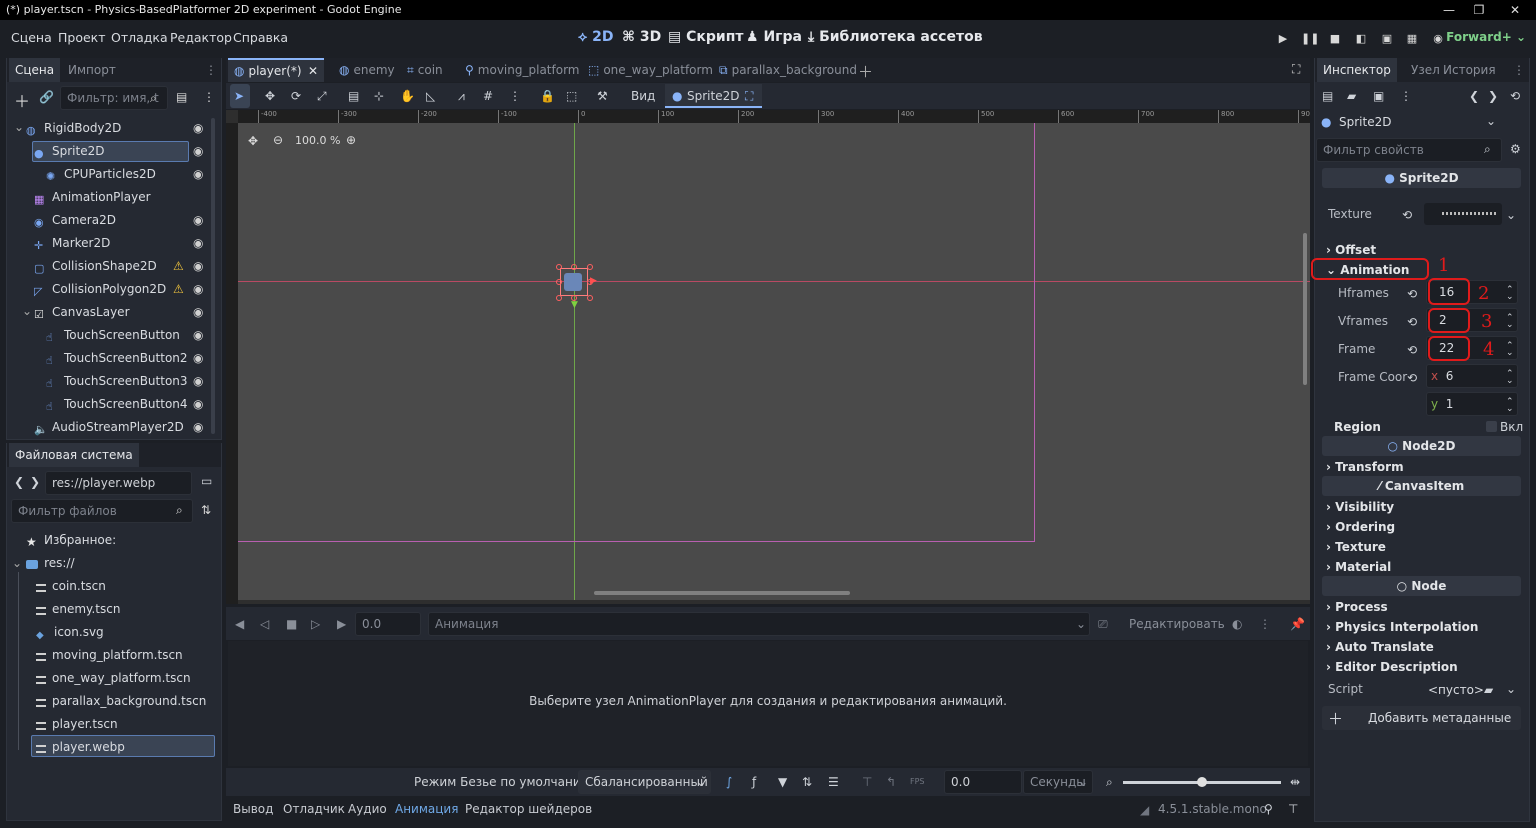 Image resolution: width=1536 pixels, height=828 pixels. What do you see at coordinates (782, 782) in the screenshot?
I see `filter-icon: ▼` at bounding box center [782, 782].